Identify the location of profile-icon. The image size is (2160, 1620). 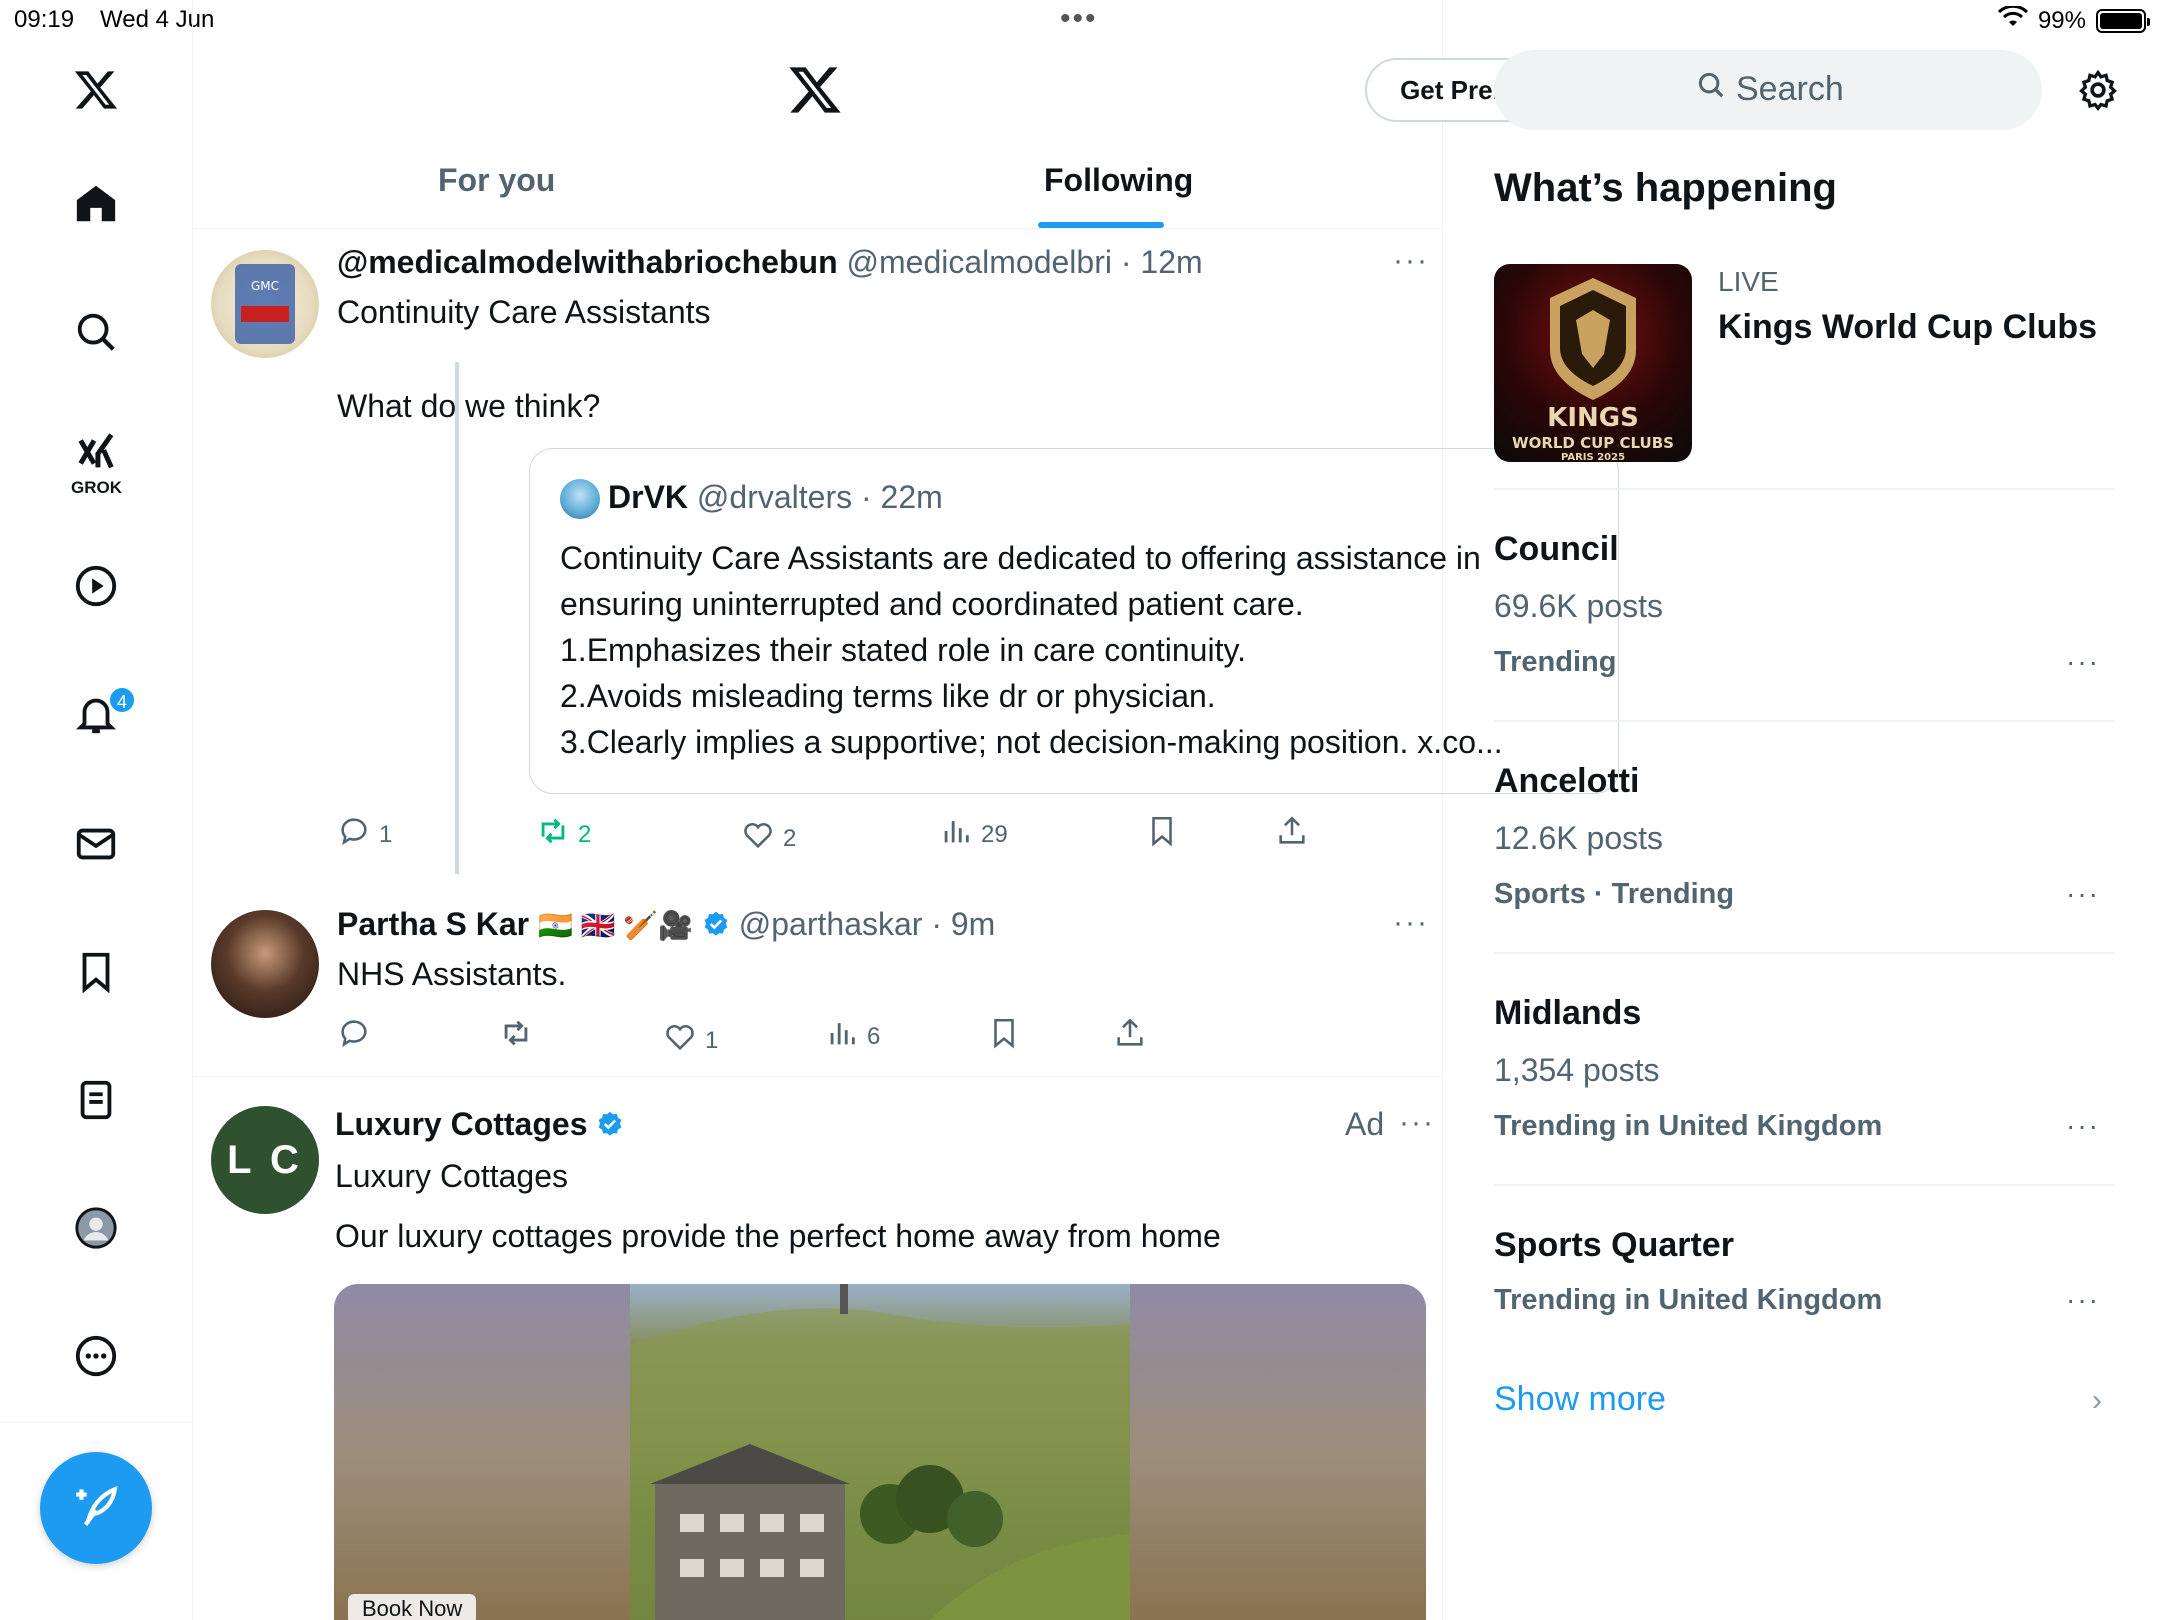
(96, 1228).